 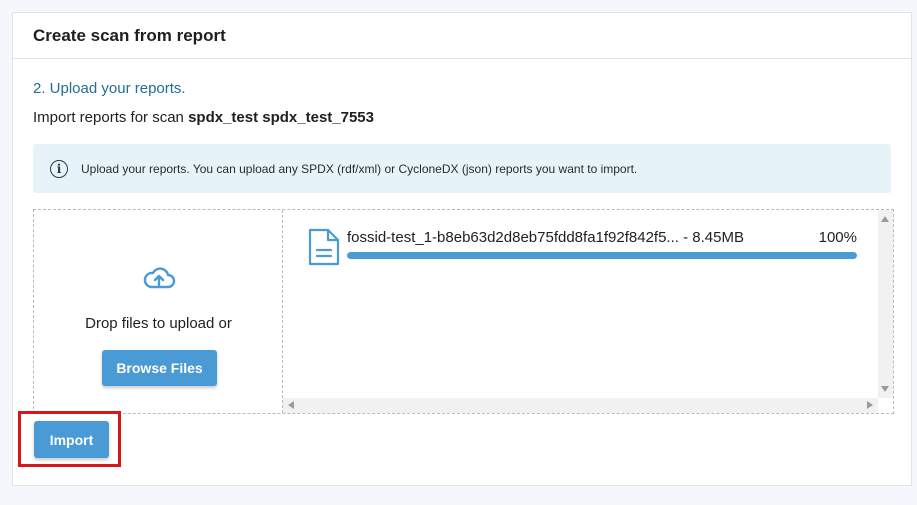 What do you see at coordinates (71, 439) in the screenshot?
I see `import-button: Import` at bounding box center [71, 439].